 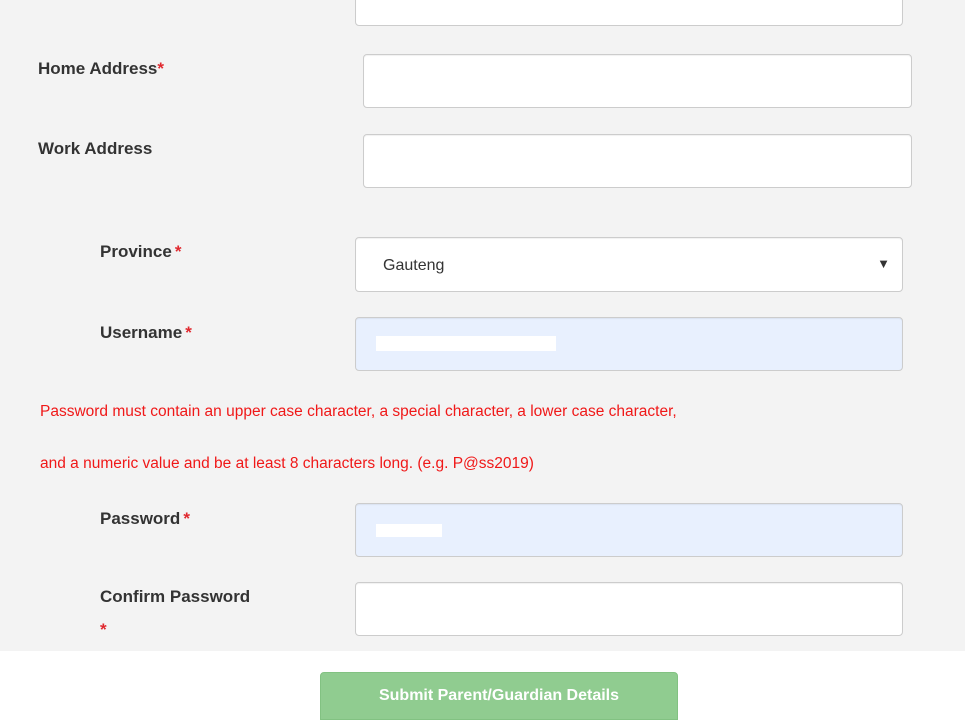 I want to click on chevron-down-icon: ▼, so click(x=883, y=263).